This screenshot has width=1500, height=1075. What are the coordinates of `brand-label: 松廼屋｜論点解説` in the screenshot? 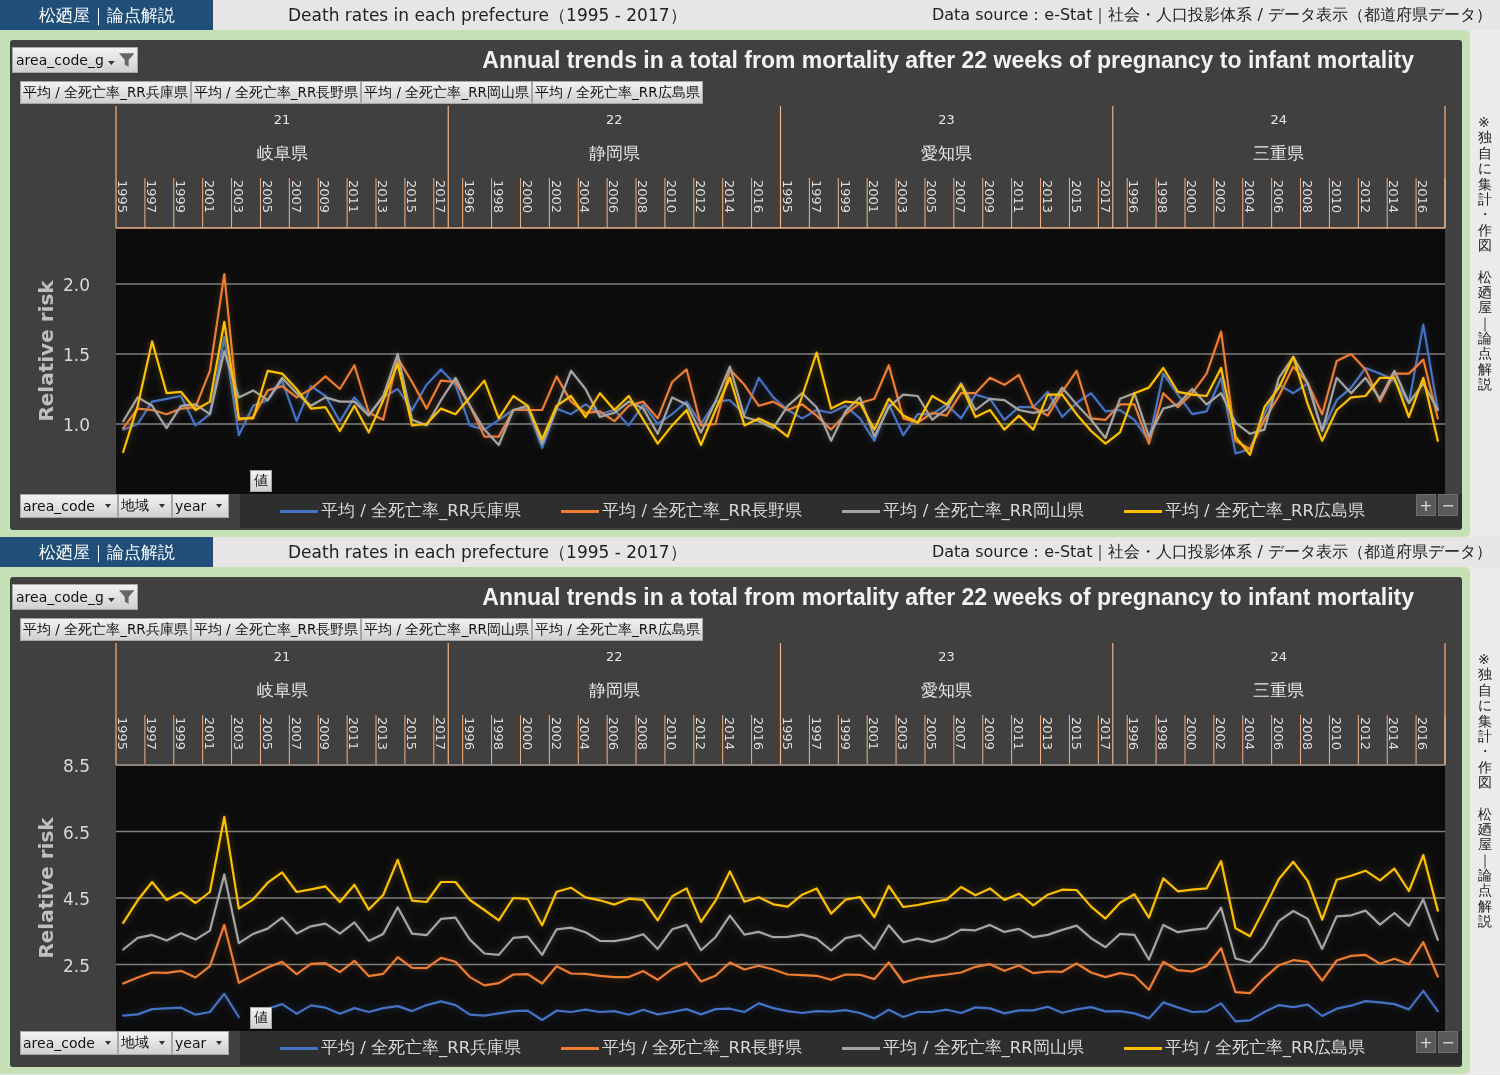 It's located at (106, 552).